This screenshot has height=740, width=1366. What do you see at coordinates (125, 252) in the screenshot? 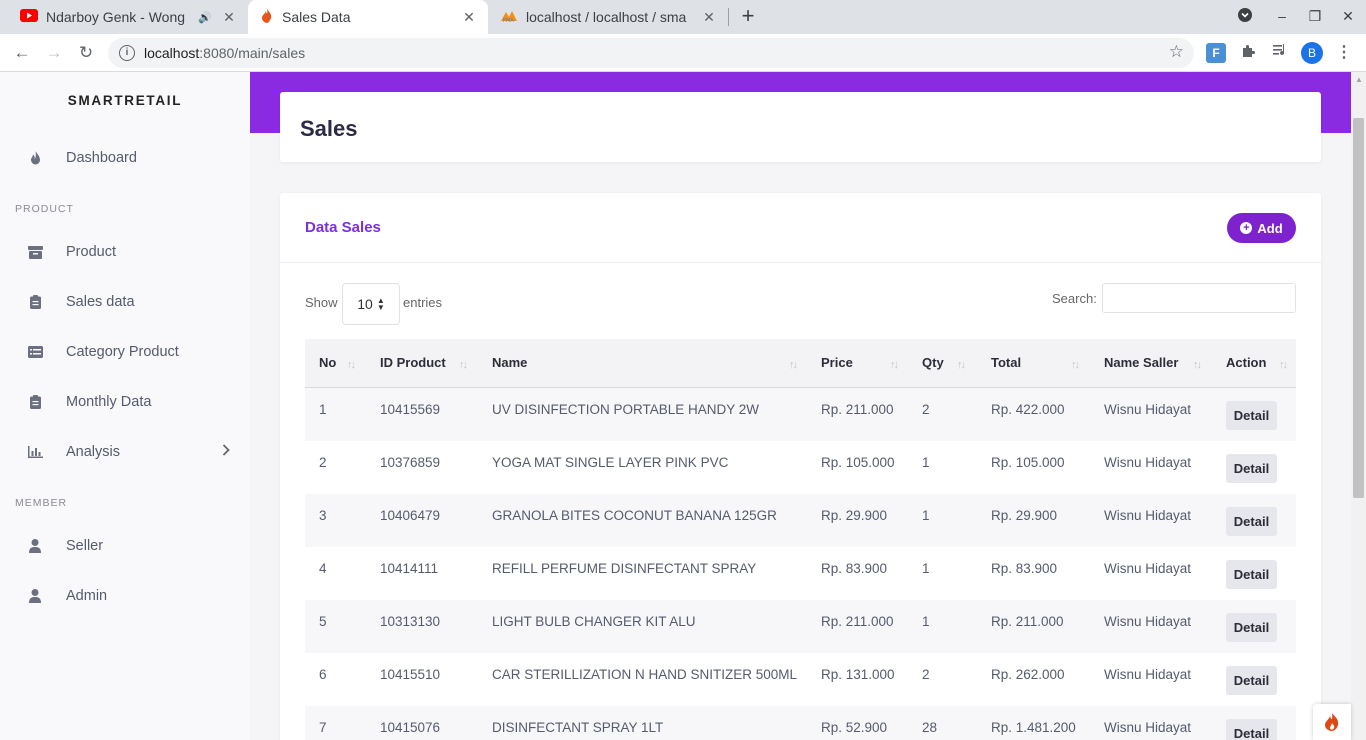
I see `sidebar-item-product: Product` at bounding box center [125, 252].